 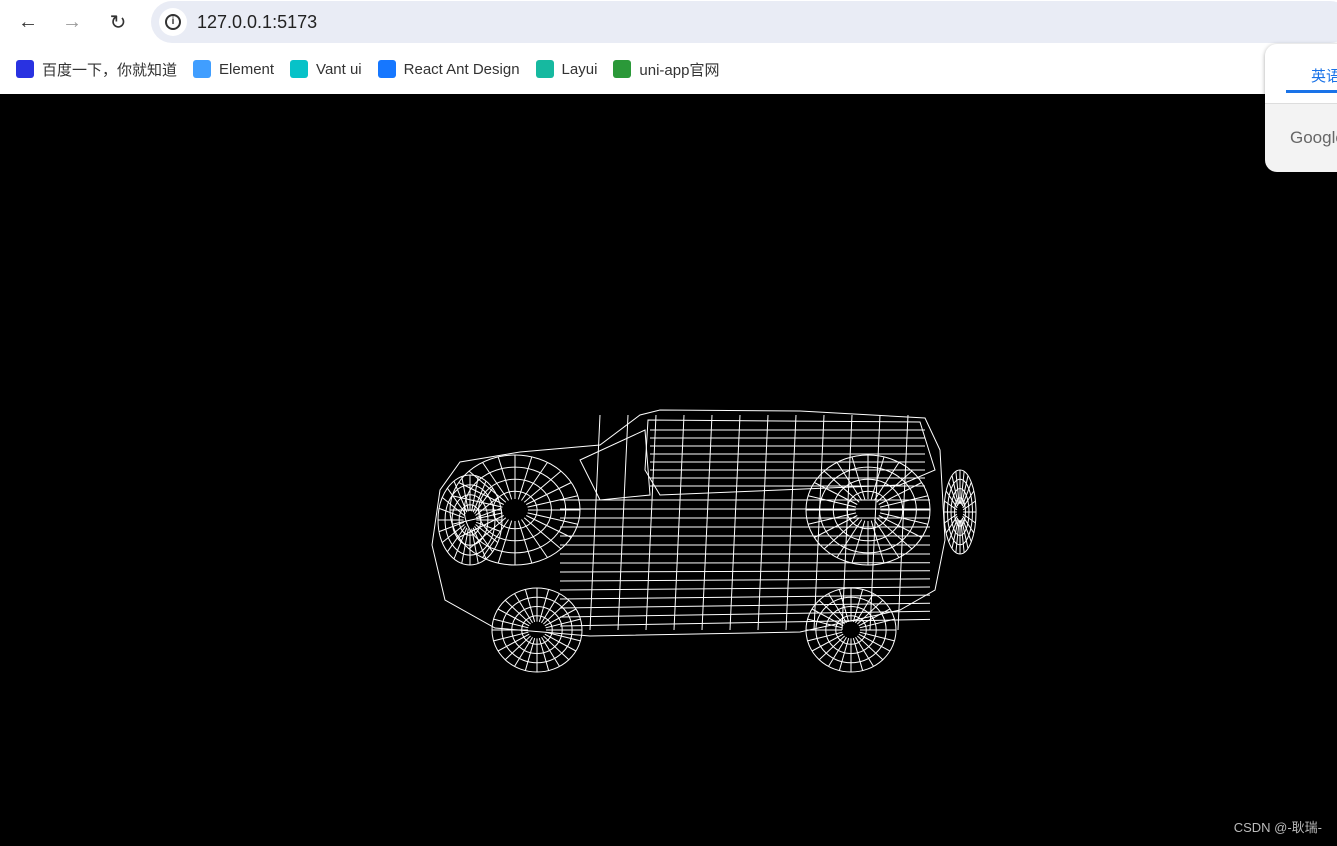 I want to click on bookmark-label: Layui, so click(x=579, y=69).